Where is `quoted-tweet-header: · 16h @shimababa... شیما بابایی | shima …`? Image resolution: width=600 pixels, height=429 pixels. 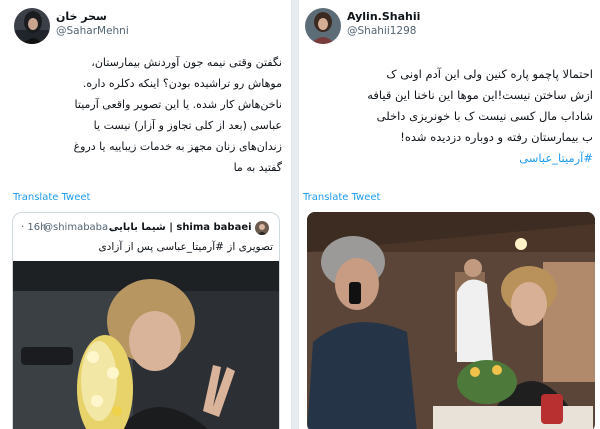
quoted-tweet-header: · 16h @shimababa... شیما بابایی | shima … is located at coordinates (147, 229).